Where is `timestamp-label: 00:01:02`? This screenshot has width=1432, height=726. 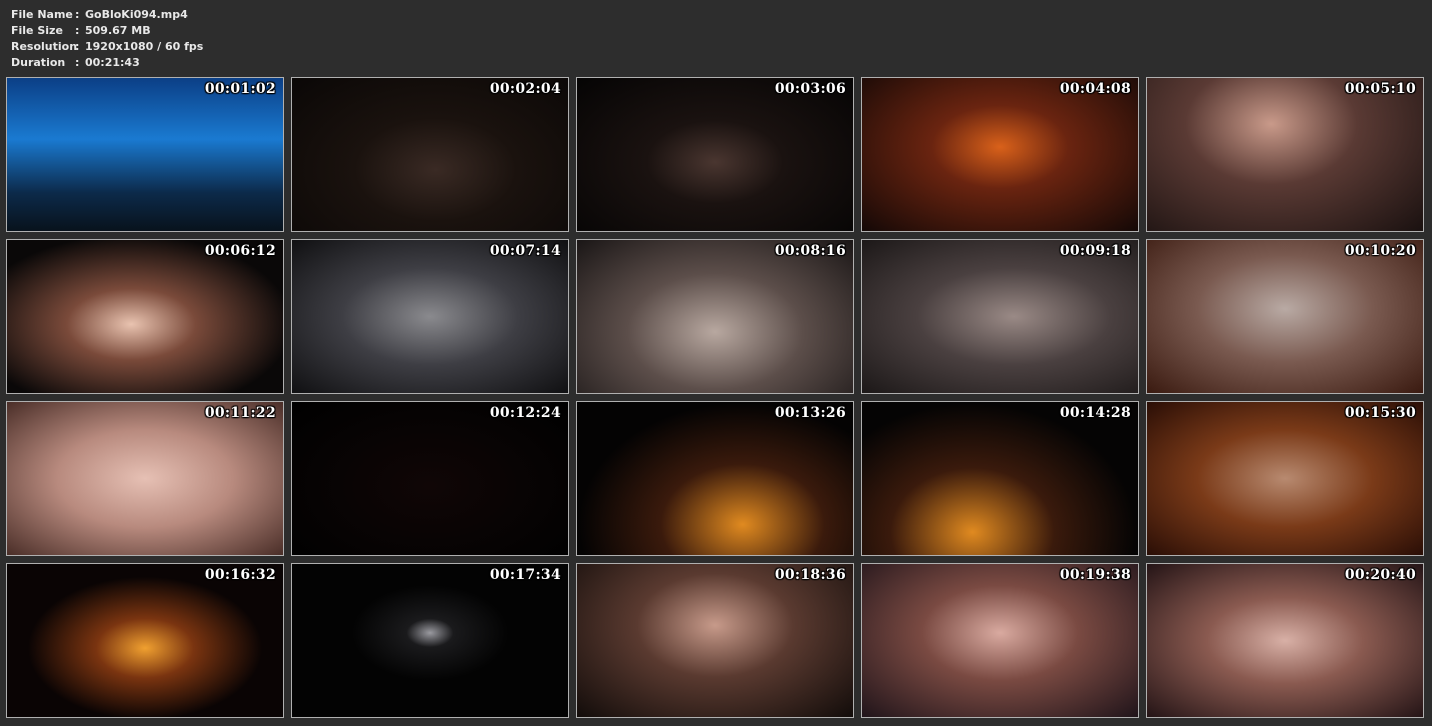
timestamp-label: 00:01:02 is located at coordinates (240, 89).